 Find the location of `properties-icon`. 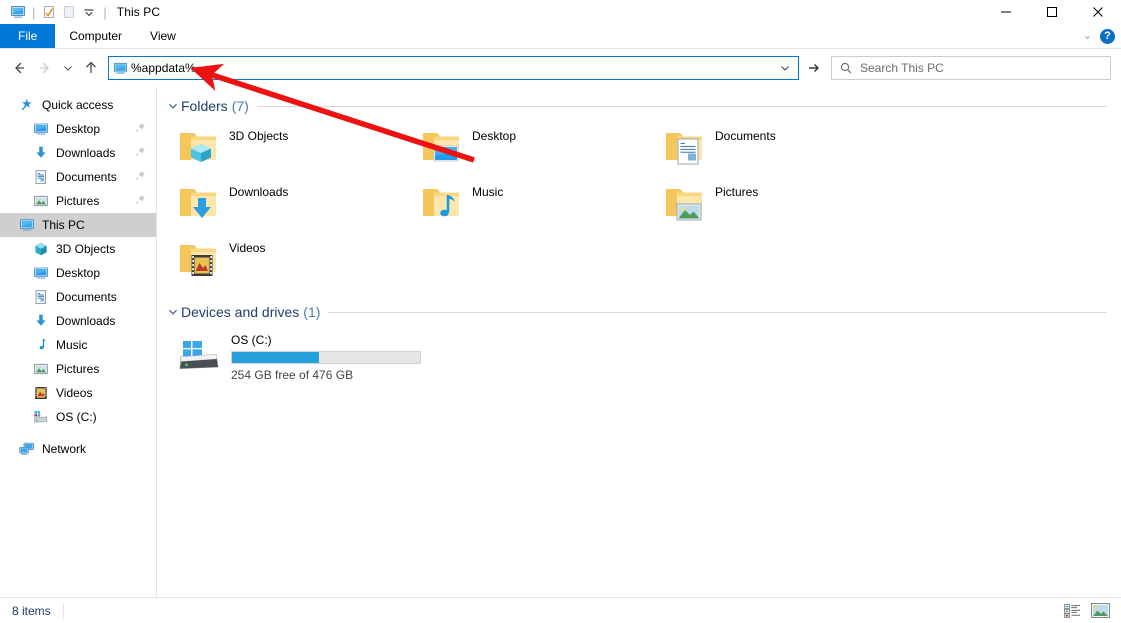

properties-icon is located at coordinates (49, 12).